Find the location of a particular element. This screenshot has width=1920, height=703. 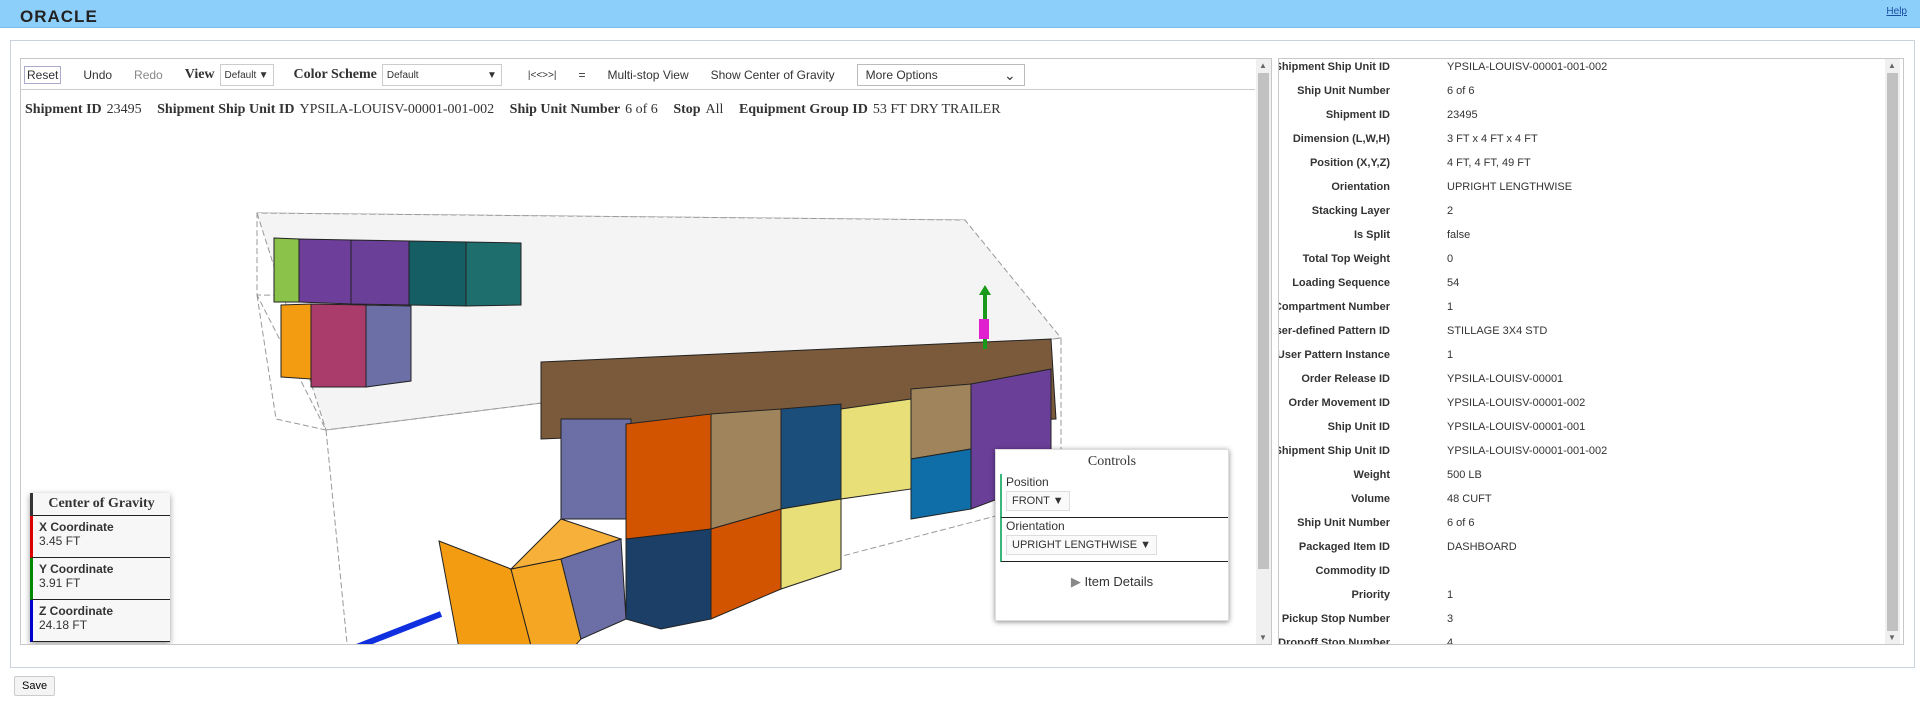

detail-label: Priority is located at coordinates (1370, 595).